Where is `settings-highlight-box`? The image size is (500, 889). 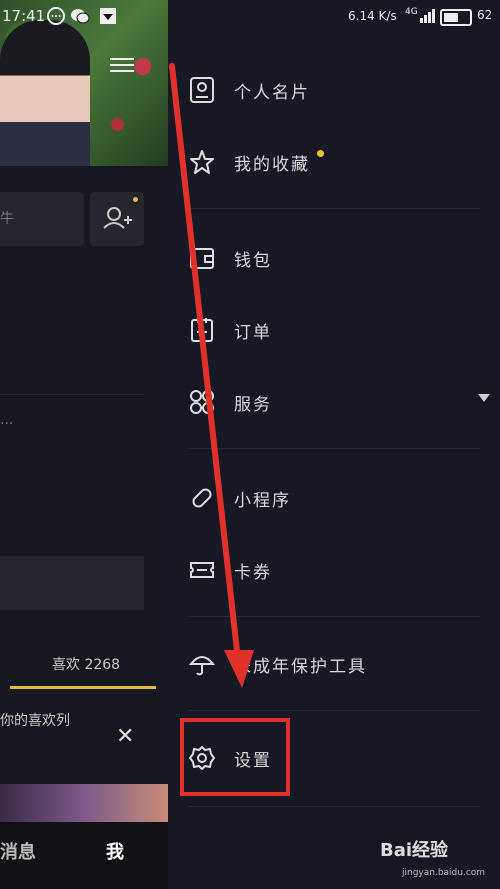
settings-highlight-box is located at coordinates (235, 757).